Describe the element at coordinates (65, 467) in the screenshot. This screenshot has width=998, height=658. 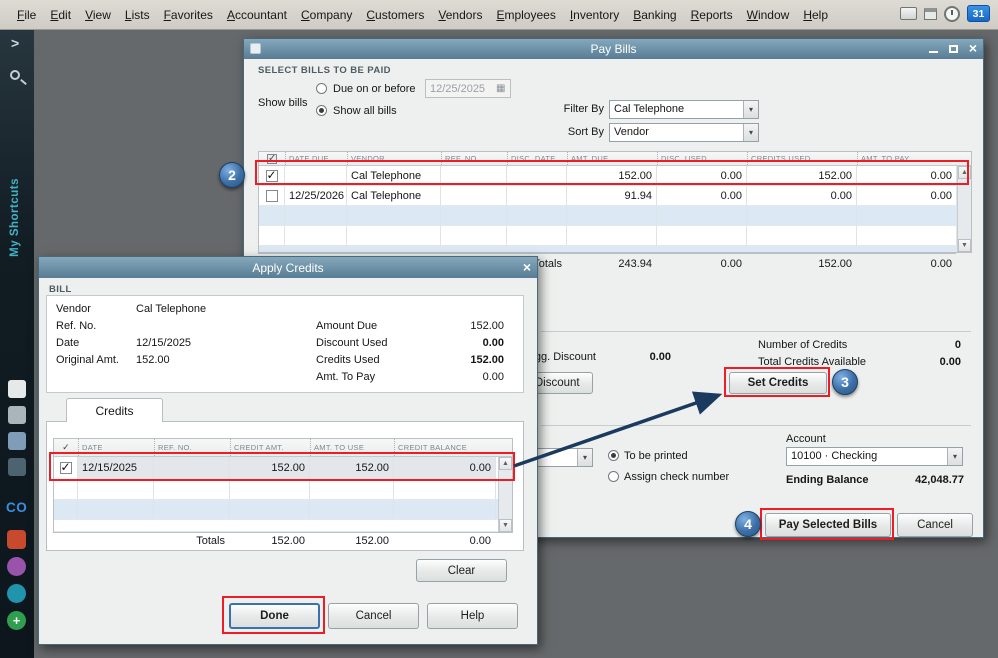
I see `credit-row-checkbox` at that location.